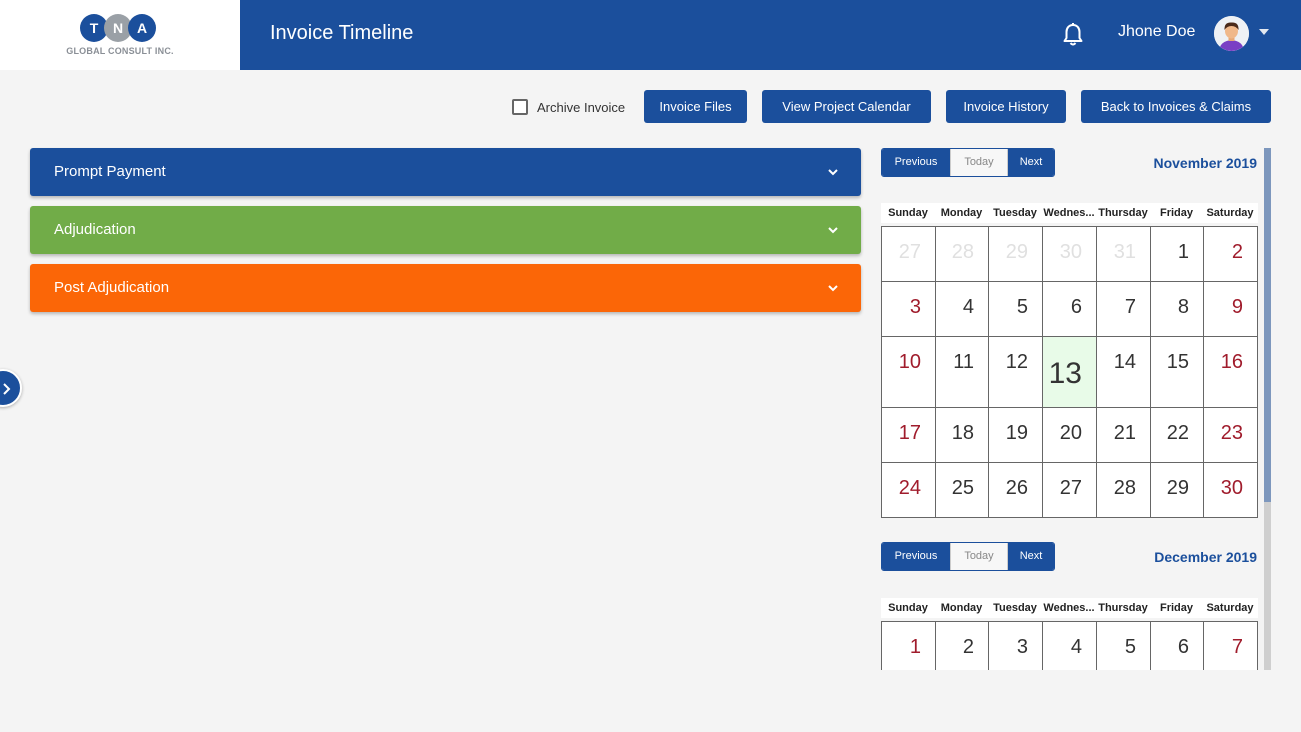 This screenshot has width=1301, height=732. Describe the element at coordinates (1237, 647) in the screenshot. I see `calendar-day-number: 7` at that location.